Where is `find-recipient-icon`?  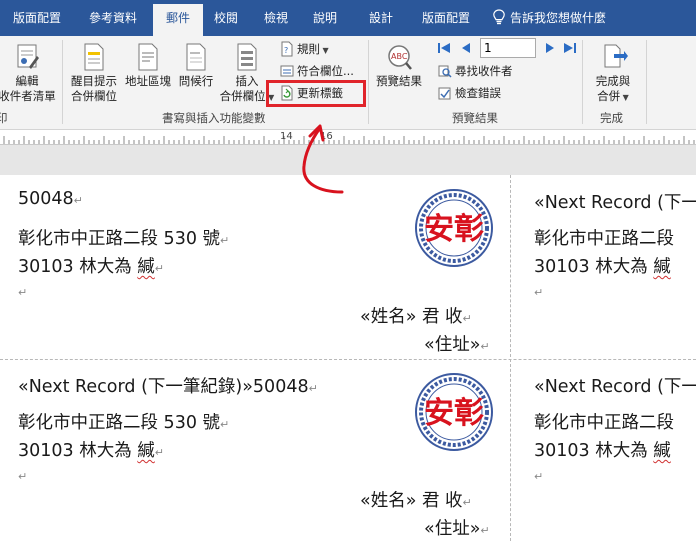
find-recipient-icon is located at coordinates (445, 71).